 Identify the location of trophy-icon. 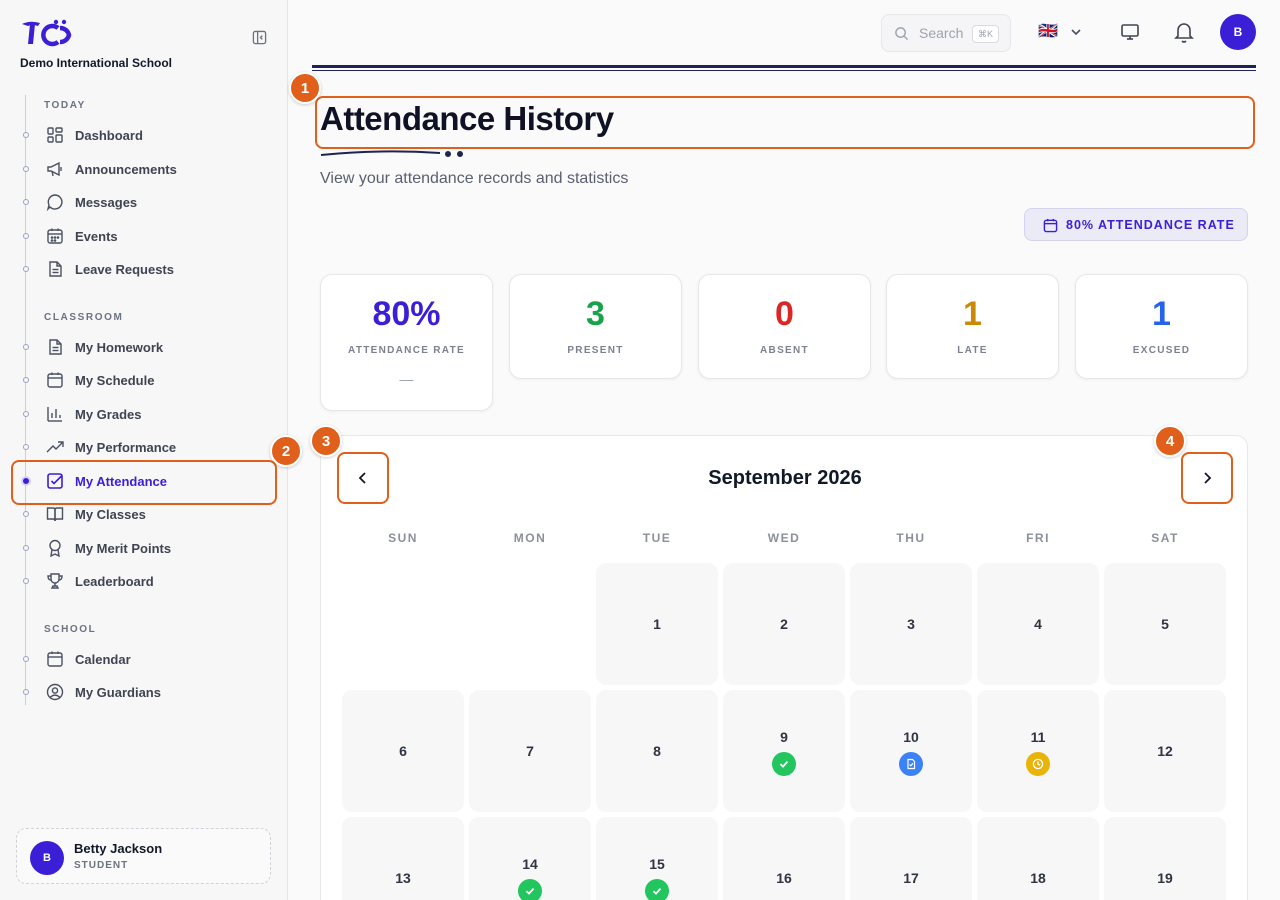
(55, 581).